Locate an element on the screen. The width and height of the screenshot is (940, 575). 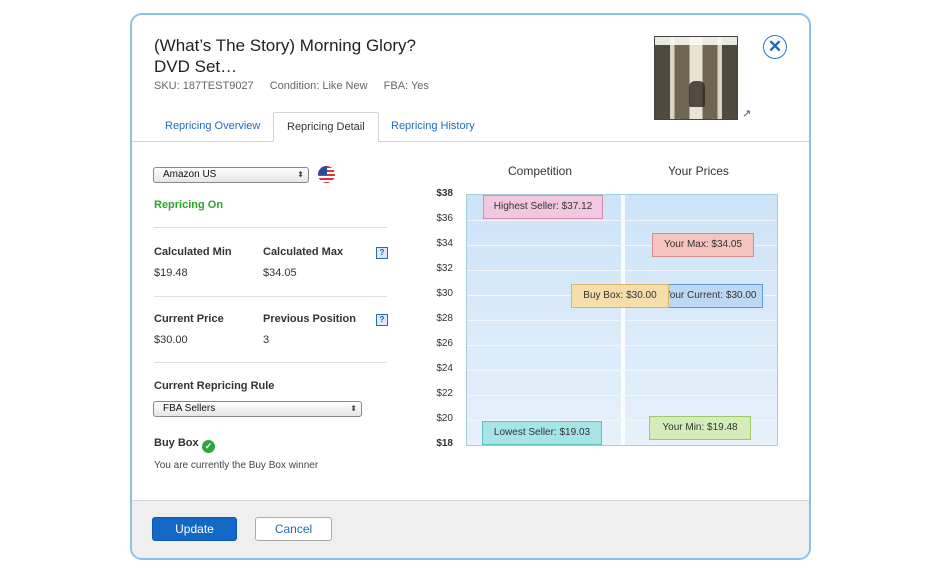
y-tick-label: $22 is located at coordinates (444, 393).